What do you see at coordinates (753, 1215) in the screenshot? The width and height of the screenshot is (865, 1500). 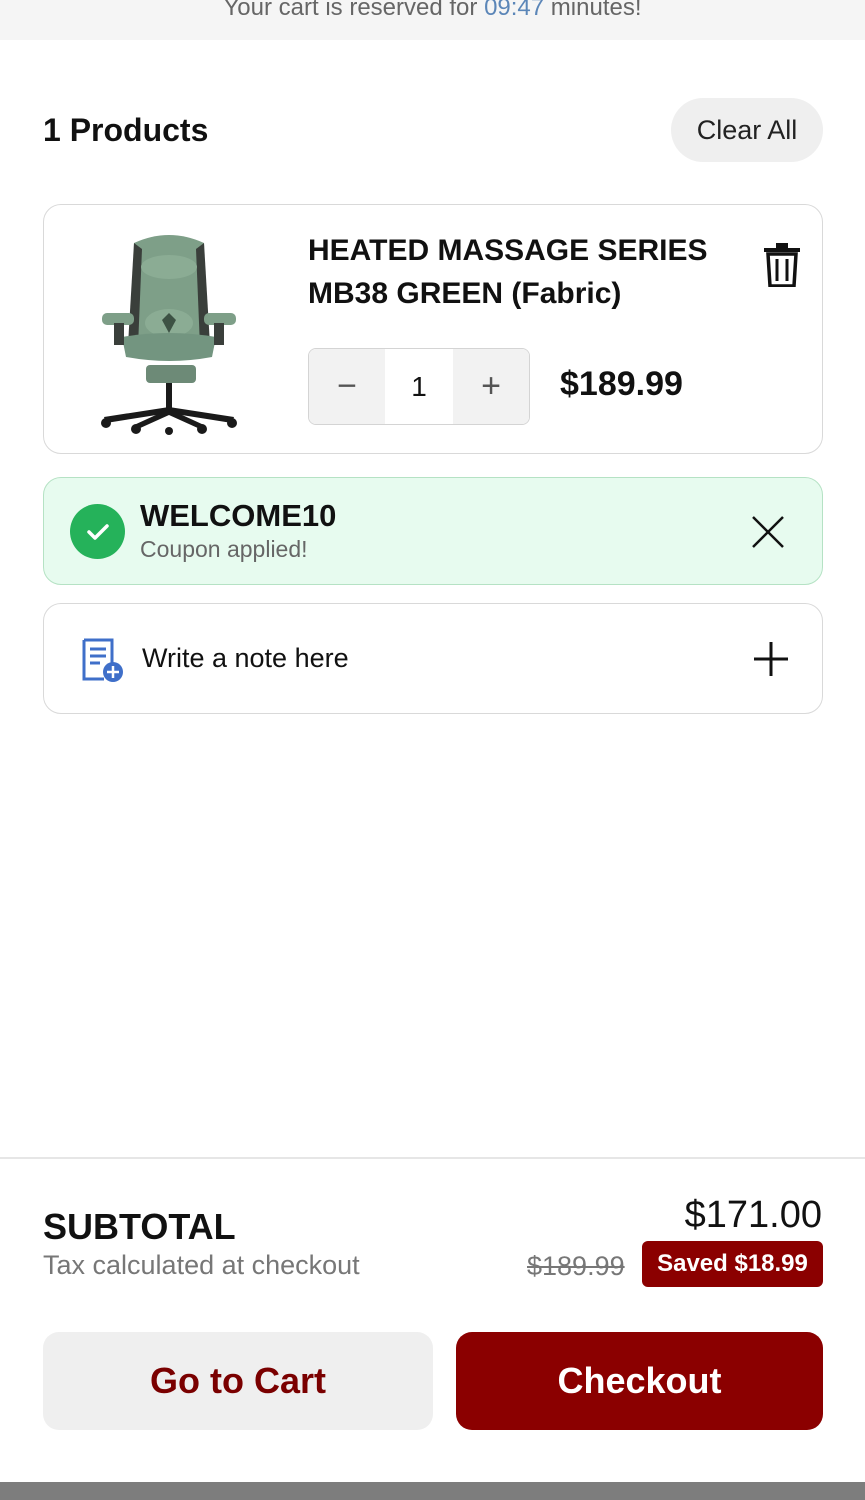 I see `subtotal-value: $171.00` at bounding box center [753, 1215].